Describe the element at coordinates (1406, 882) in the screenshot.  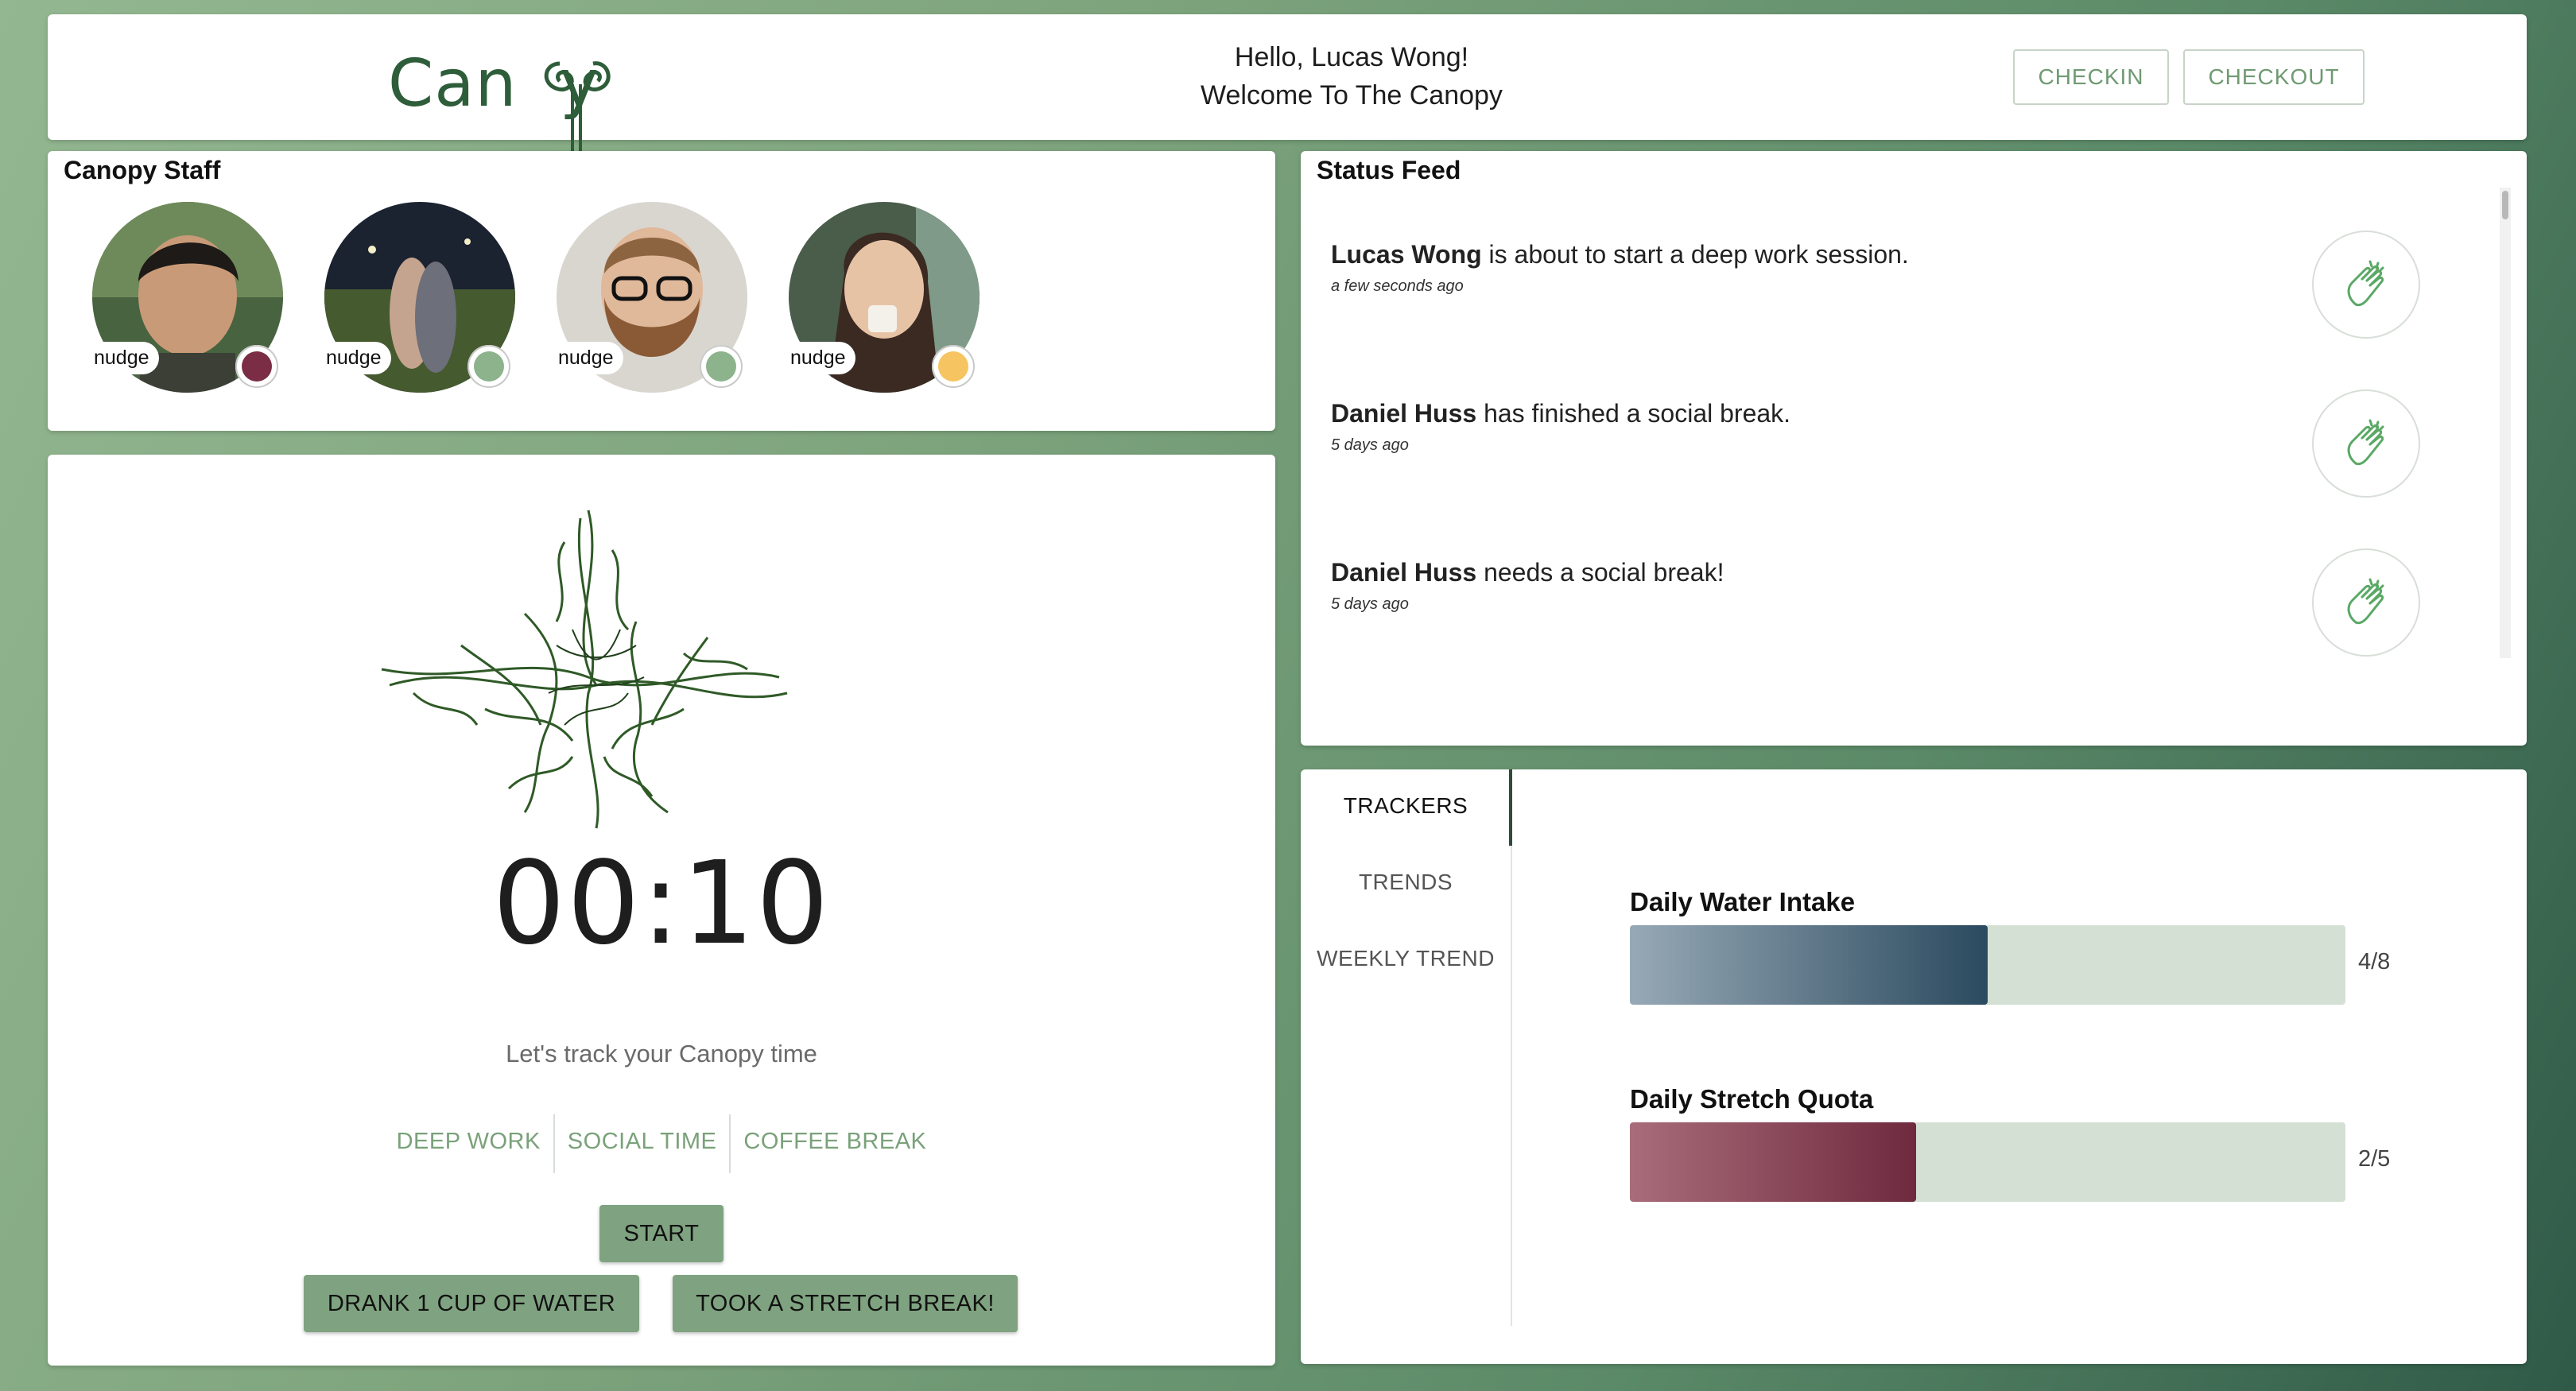
I see `tab-trends: TRENDS` at that location.